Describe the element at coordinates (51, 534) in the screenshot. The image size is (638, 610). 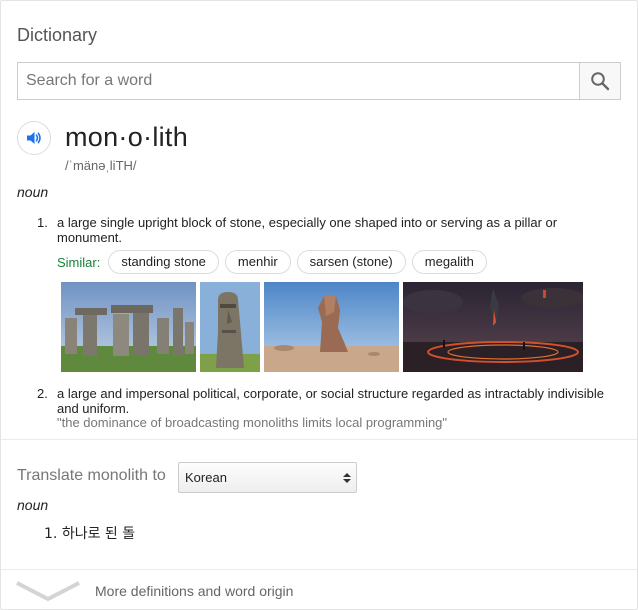
I see `translation-number: 1.` at that location.